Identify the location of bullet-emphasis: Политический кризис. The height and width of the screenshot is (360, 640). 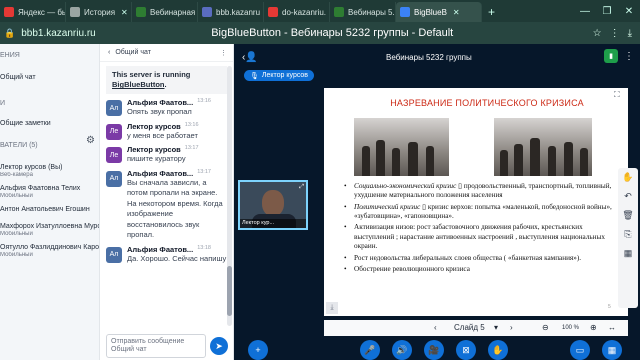
(387, 206).